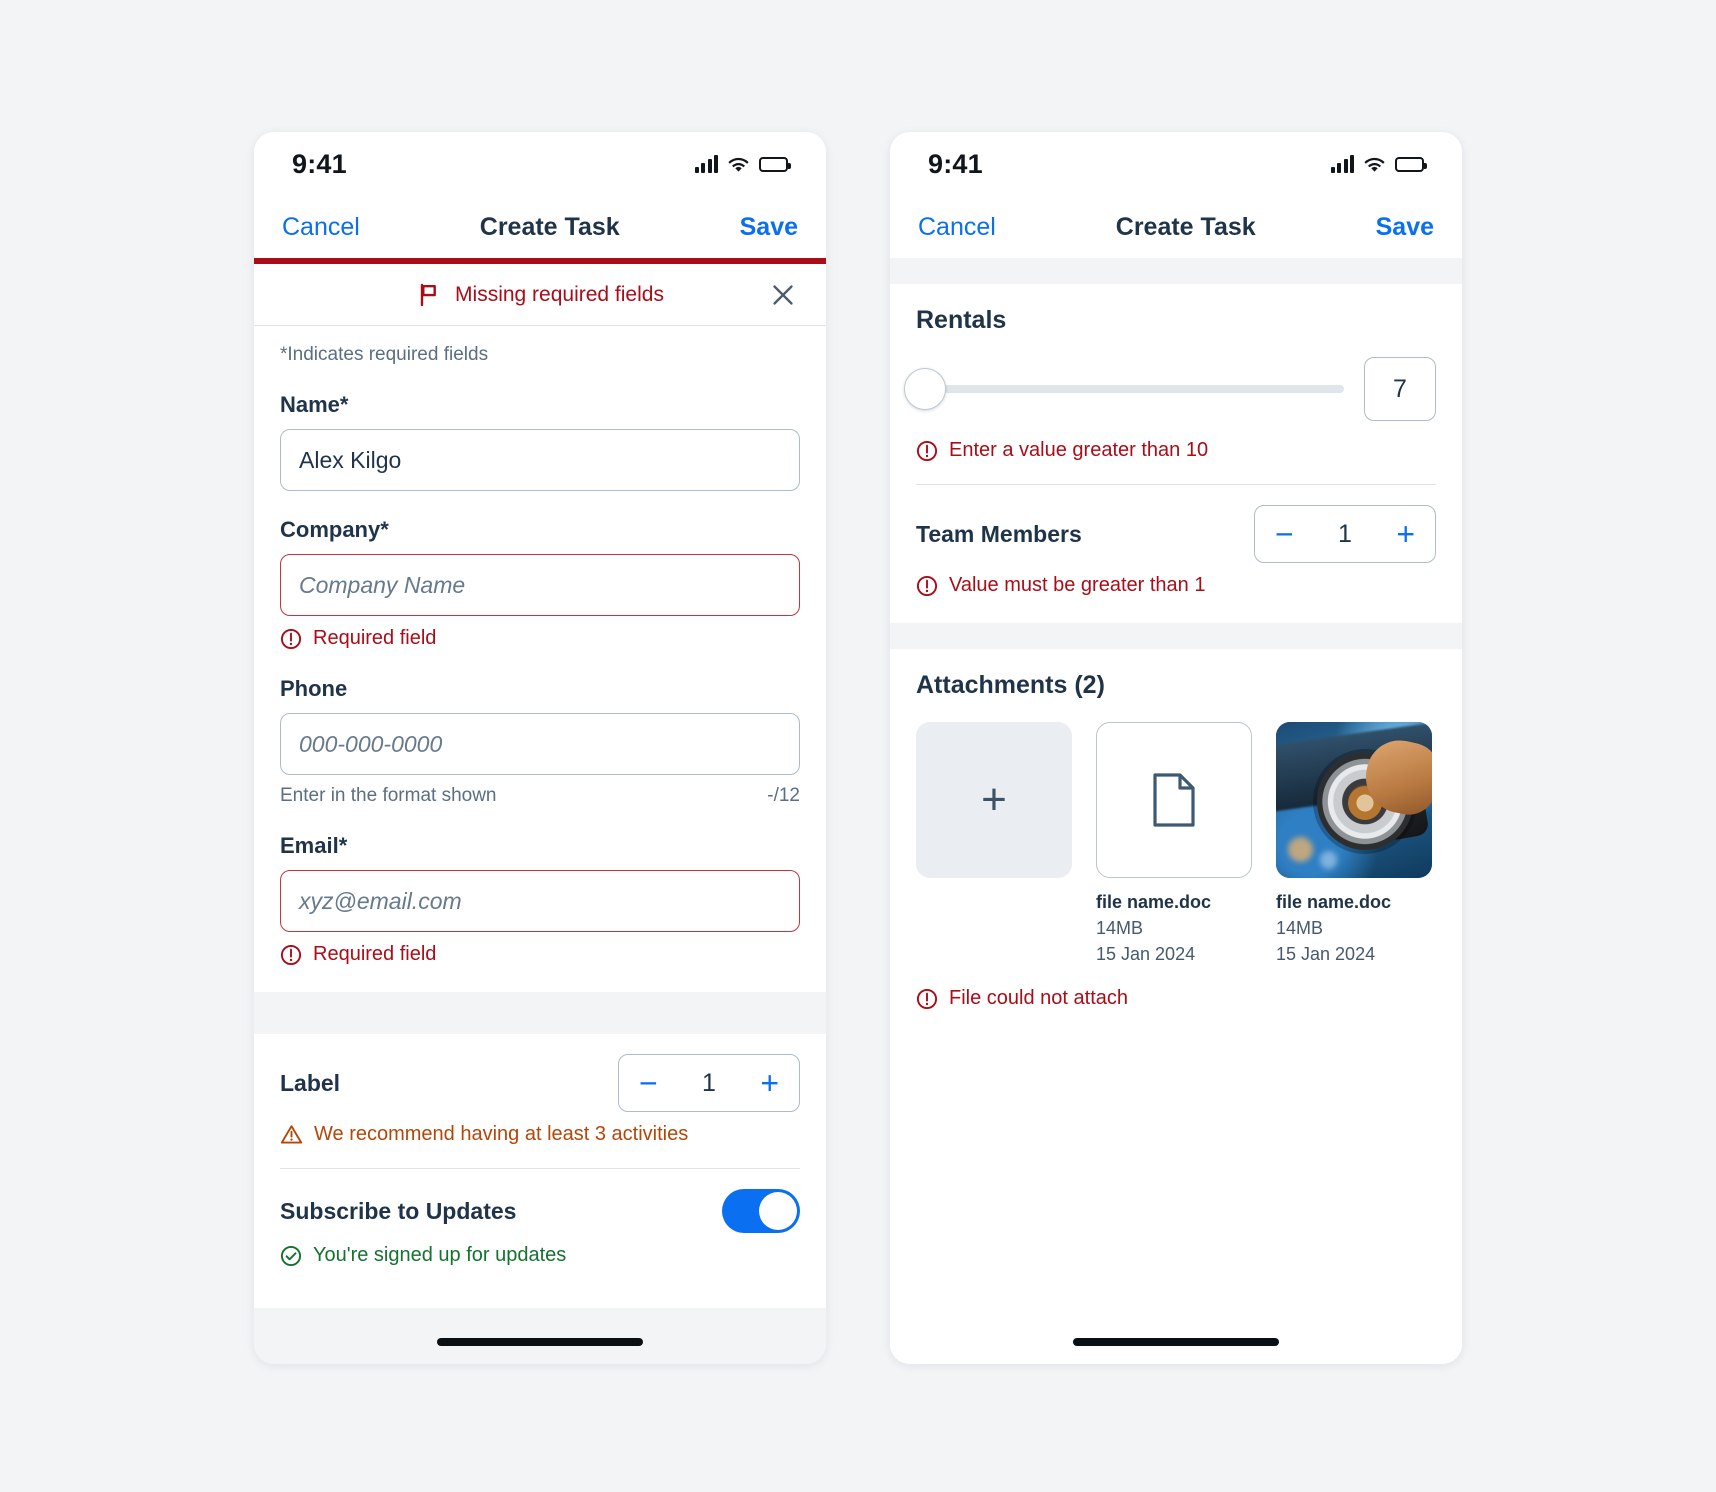  I want to click on attachment-file-size: 14MB, so click(1300, 928).